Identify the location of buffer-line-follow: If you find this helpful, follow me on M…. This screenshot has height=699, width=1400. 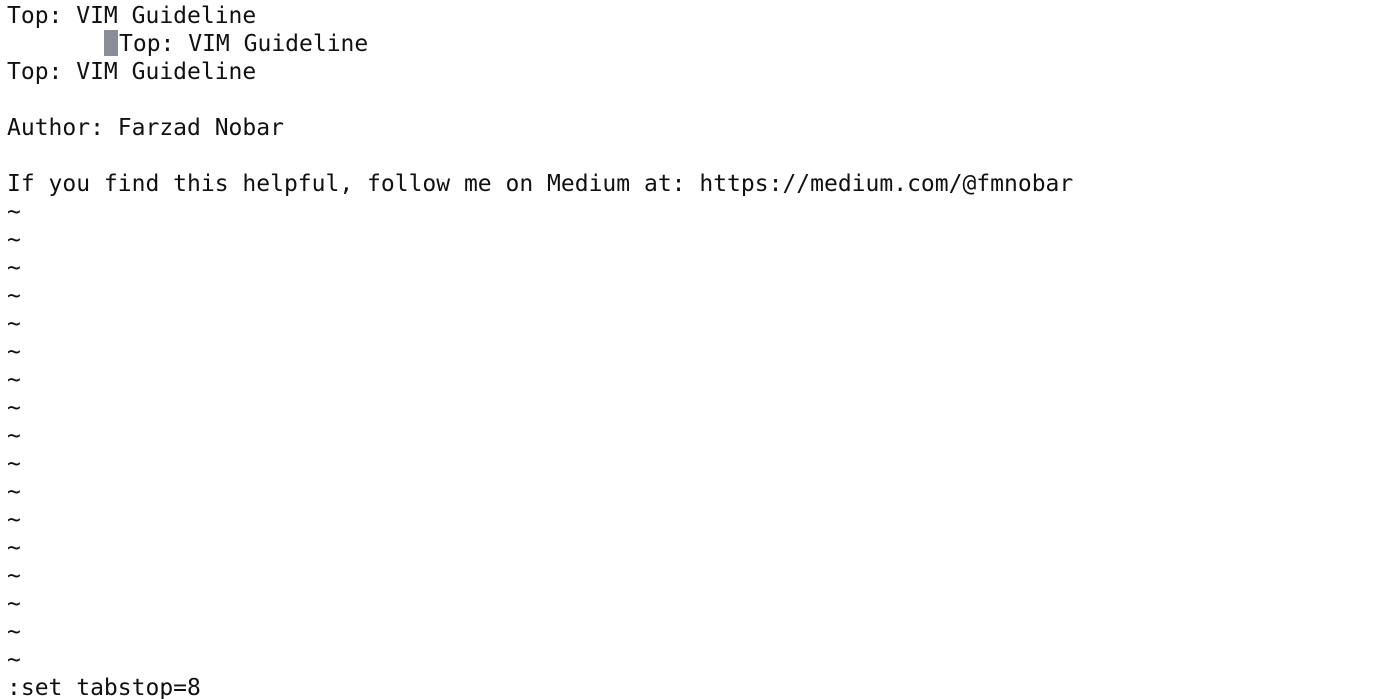
(540, 184).